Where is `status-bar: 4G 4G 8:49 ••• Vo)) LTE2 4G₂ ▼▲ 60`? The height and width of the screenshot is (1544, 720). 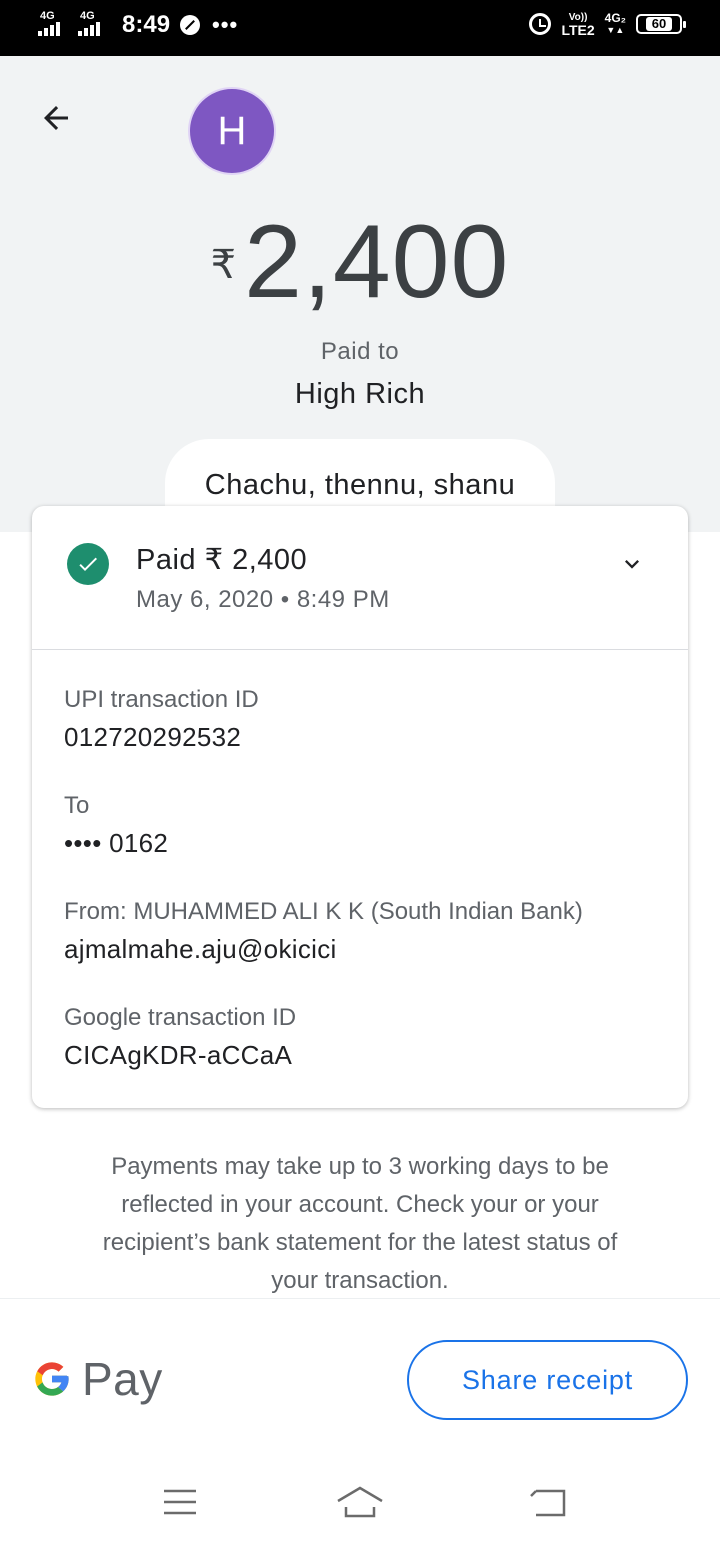
status-bar: 4G 4G 8:49 ••• Vo)) LTE2 4G₂ ▼▲ 60 is located at coordinates (360, 28).